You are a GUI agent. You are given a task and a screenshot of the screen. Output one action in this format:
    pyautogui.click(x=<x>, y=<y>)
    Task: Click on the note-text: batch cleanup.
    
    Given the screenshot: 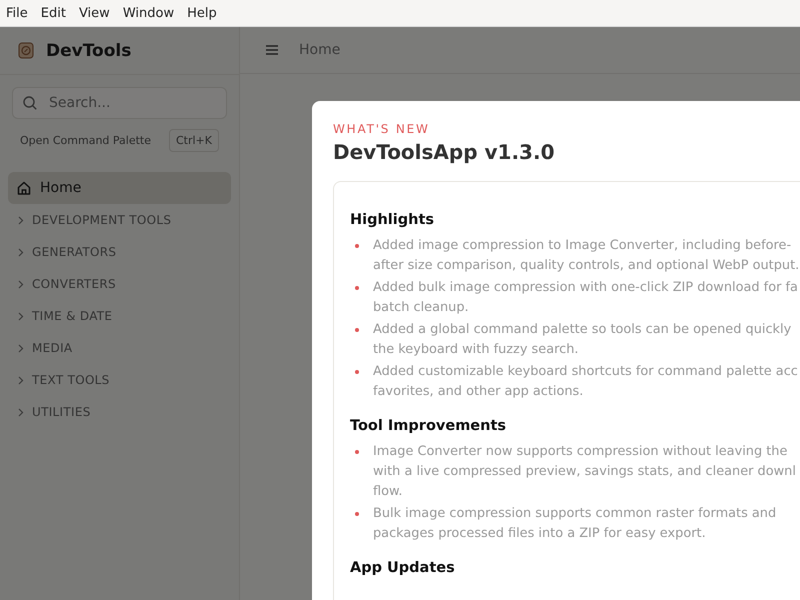 What is the action you would take?
    pyautogui.click(x=421, y=308)
    